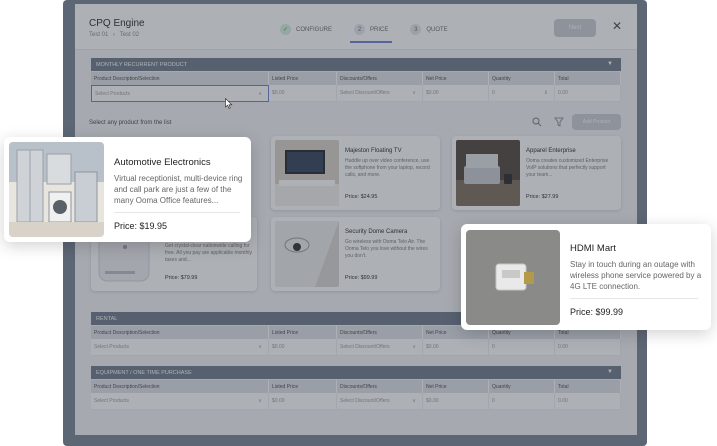  Describe the element at coordinates (551, 151) in the screenshot. I see `product-title: Apparel Enterprise` at that location.